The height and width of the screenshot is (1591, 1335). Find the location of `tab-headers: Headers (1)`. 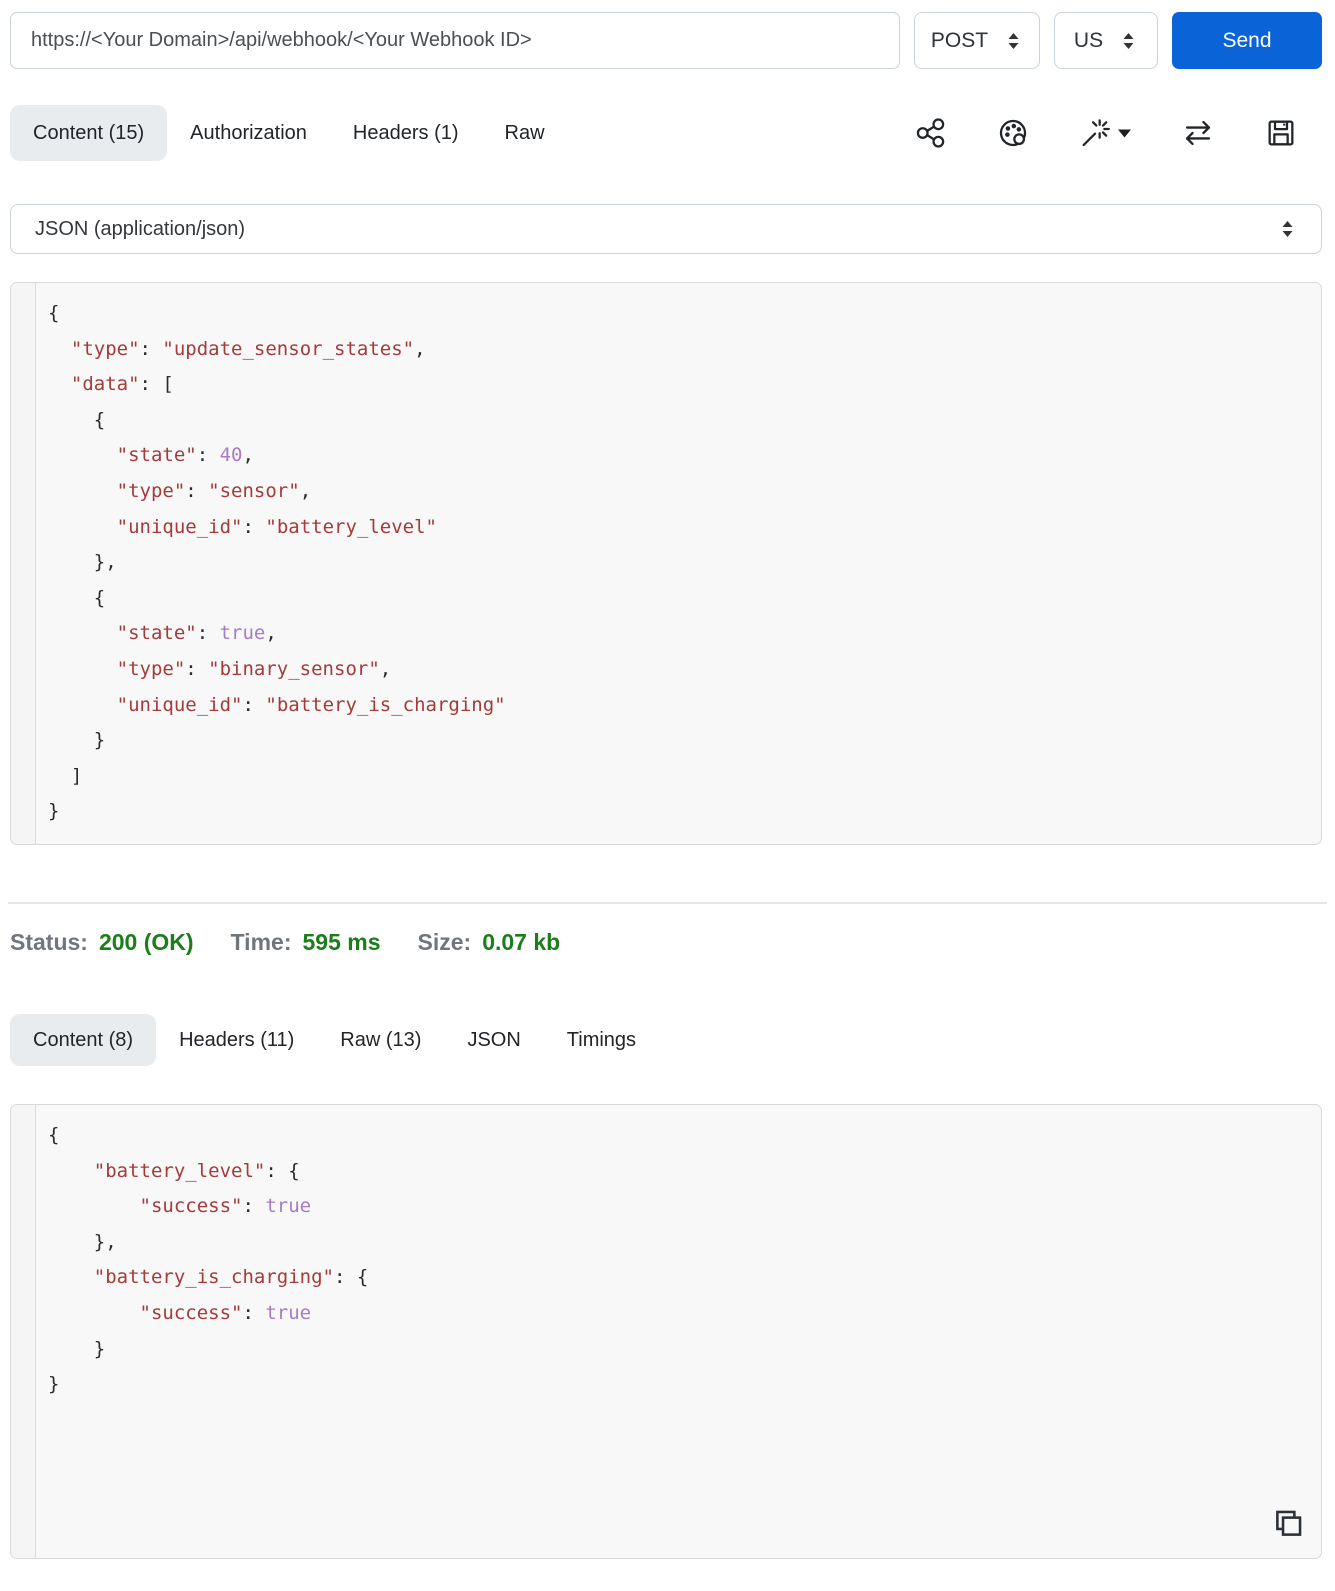

tab-headers: Headers (1) is located at coordinates (406, 133).